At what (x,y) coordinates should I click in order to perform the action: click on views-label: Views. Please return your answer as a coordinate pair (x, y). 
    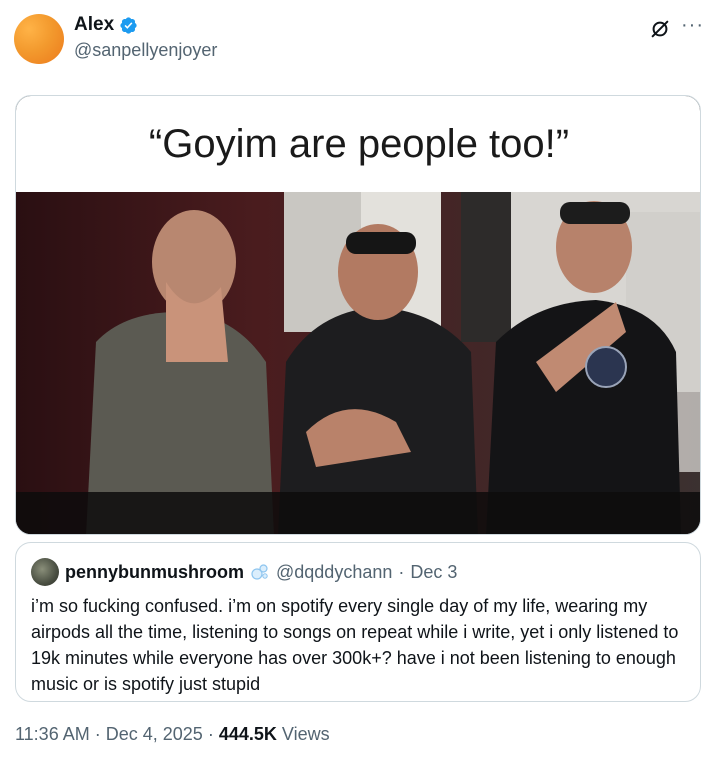
    Looking at the image, I should click on (305, 734).